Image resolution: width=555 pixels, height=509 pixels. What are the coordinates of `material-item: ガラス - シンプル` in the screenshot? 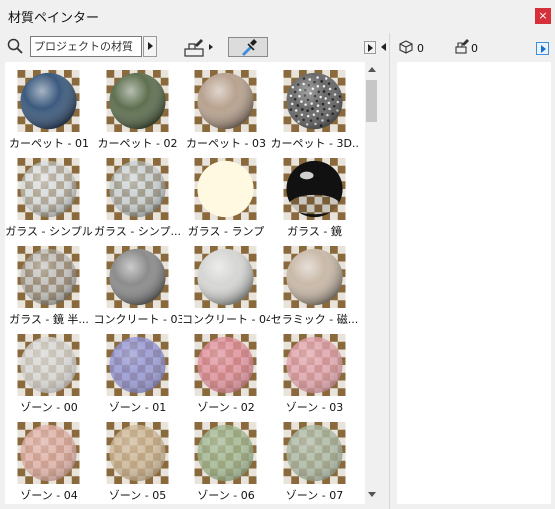 It's located at (49, 198).